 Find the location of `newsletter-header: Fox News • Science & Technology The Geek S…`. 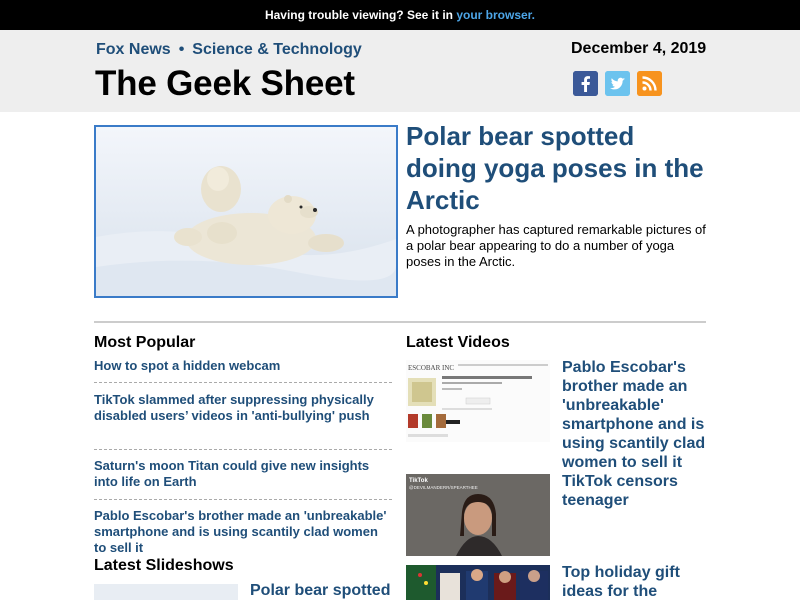

newsletter-header: Fox News • Science & Technology The Geek S… is located at coordinates (400, 71).